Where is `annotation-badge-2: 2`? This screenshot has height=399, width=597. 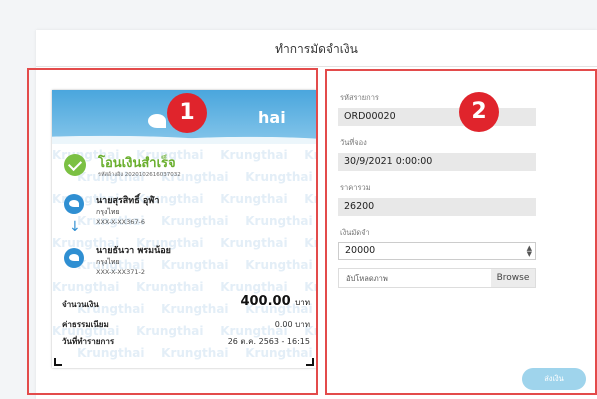
annotation-badge-2: 2 is located at coordinates (479, 112).